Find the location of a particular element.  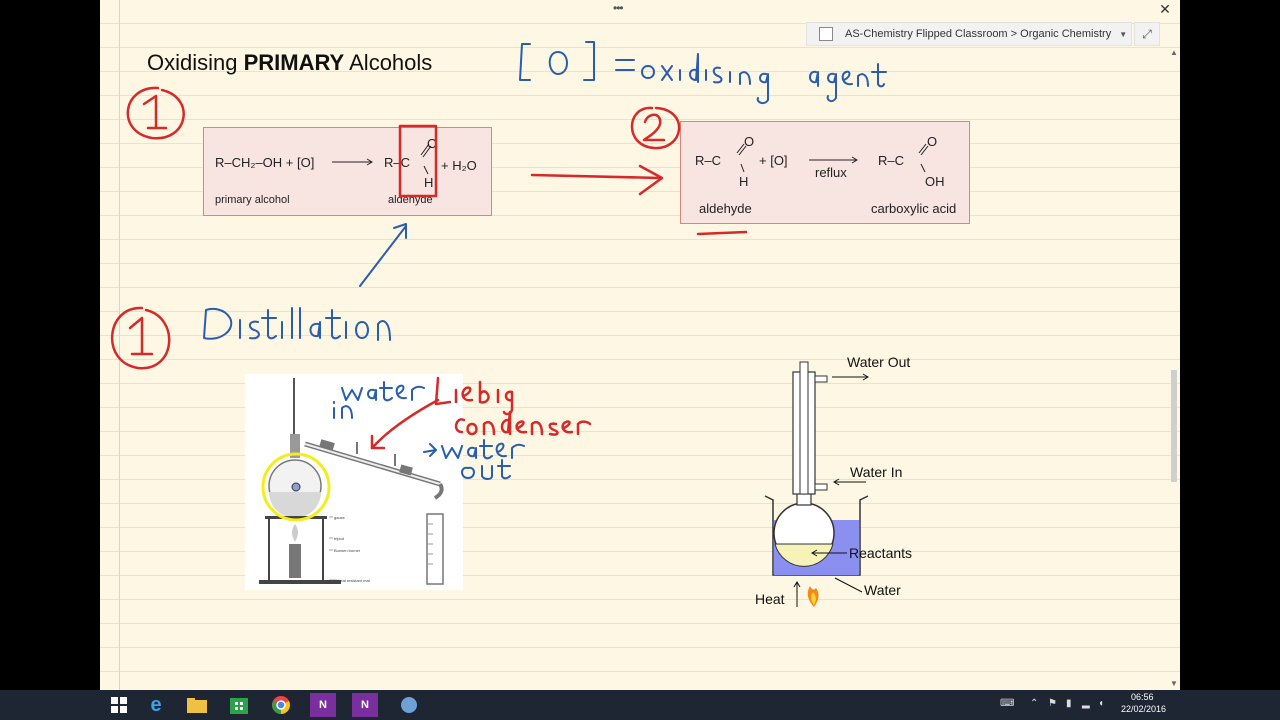

label-gauze: gauze is located at coordinates (339, 517).